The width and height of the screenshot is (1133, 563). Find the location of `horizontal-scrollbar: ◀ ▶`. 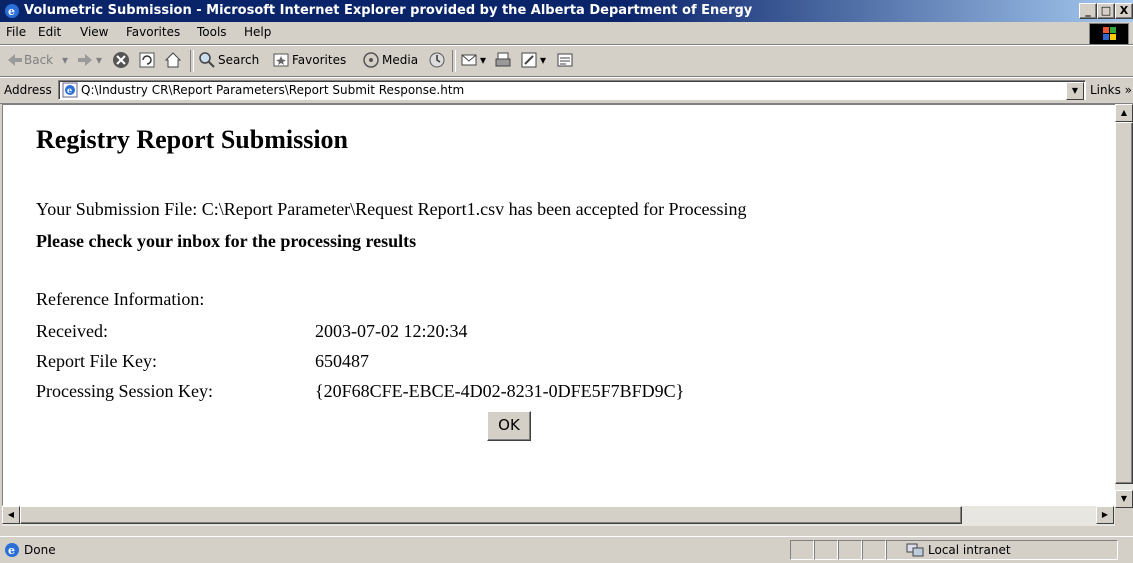

horizontal-scrollbar: ◀ ▶ is located at coordinates (558, 516).